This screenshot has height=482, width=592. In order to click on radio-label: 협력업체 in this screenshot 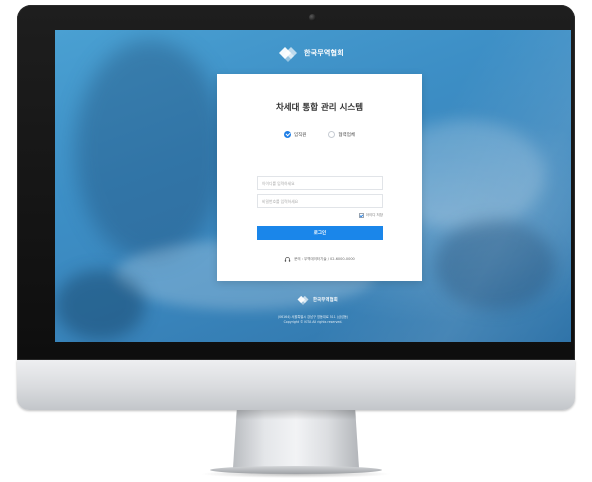, I will do `click(346, 135)`.